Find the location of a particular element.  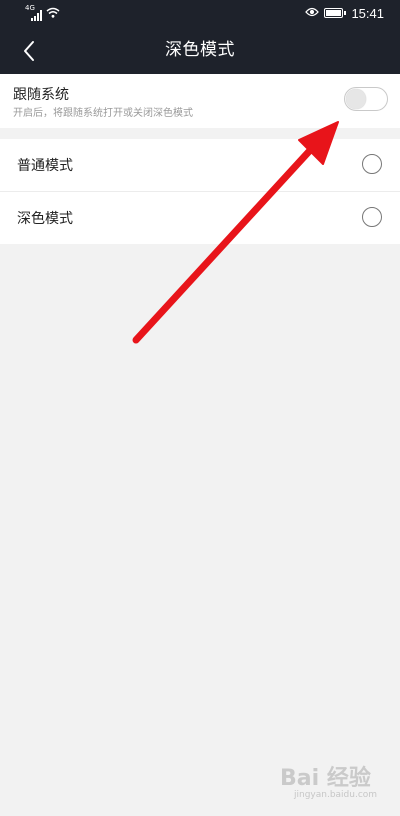

option-dark-mode: 深色模式 is located at coordinates (200, 218).